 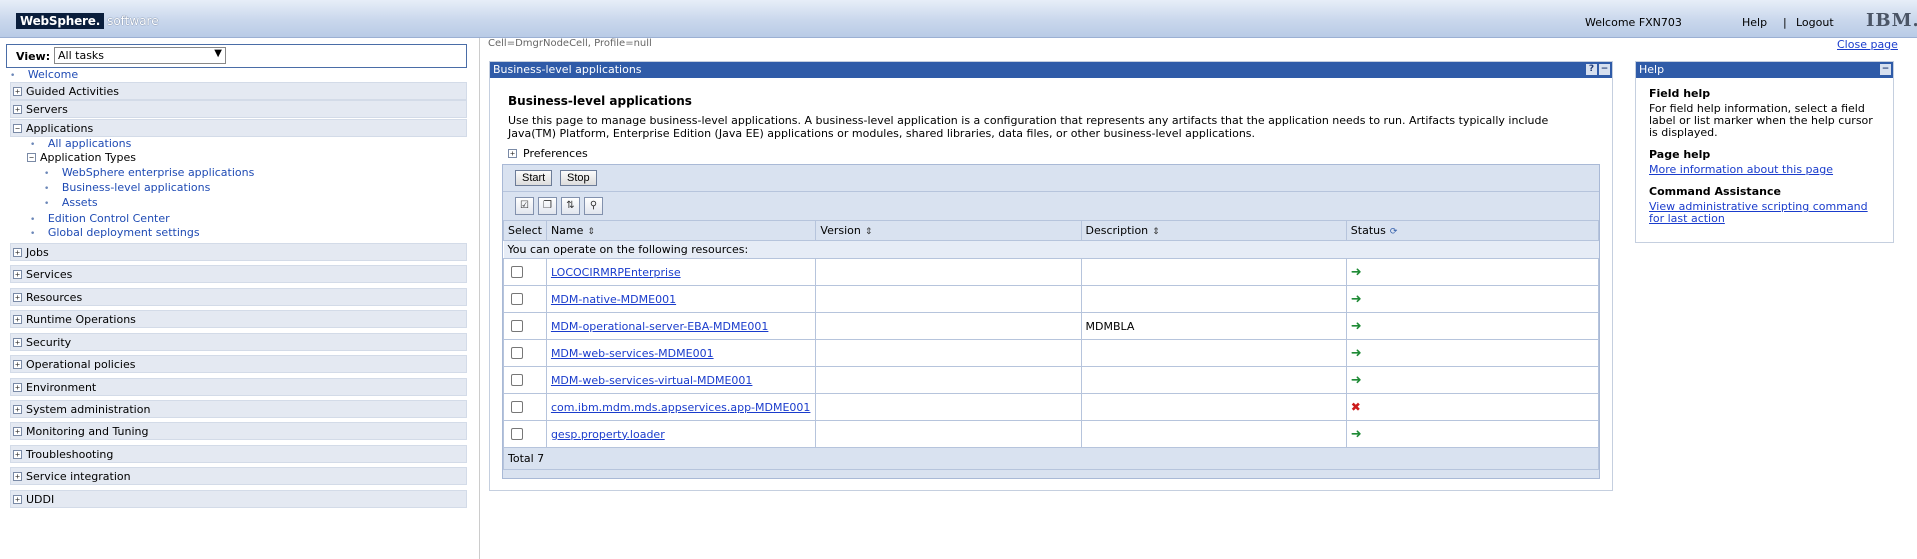 What do you see at coordinates (1652, 69) in the screenshot?
I see `help-panel-title: Help` at bounding box center [1652, 69].